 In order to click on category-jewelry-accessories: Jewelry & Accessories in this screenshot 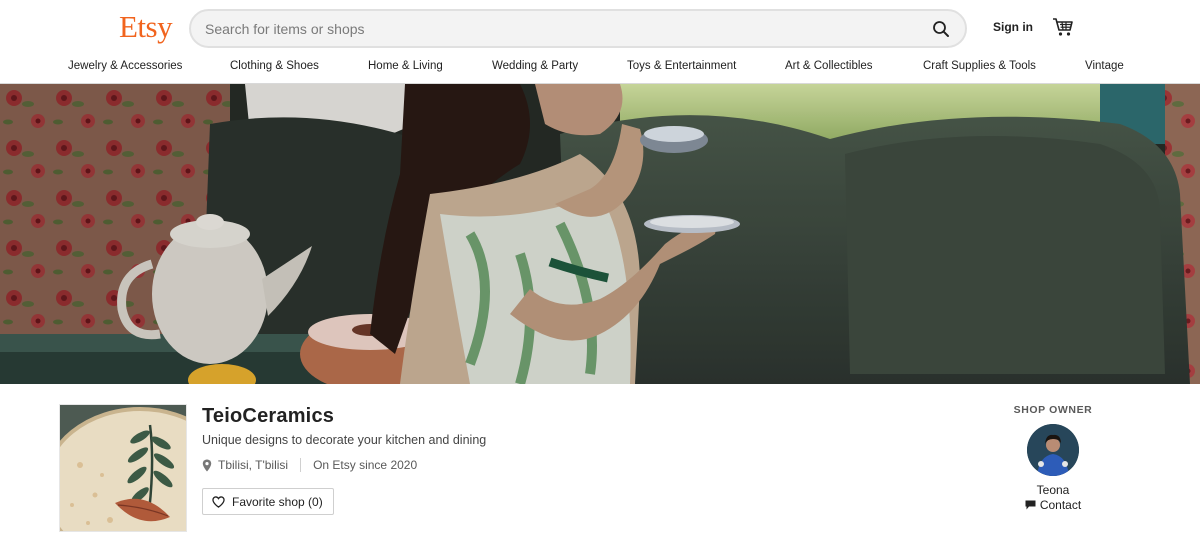, I will do `click(125, 66)`.